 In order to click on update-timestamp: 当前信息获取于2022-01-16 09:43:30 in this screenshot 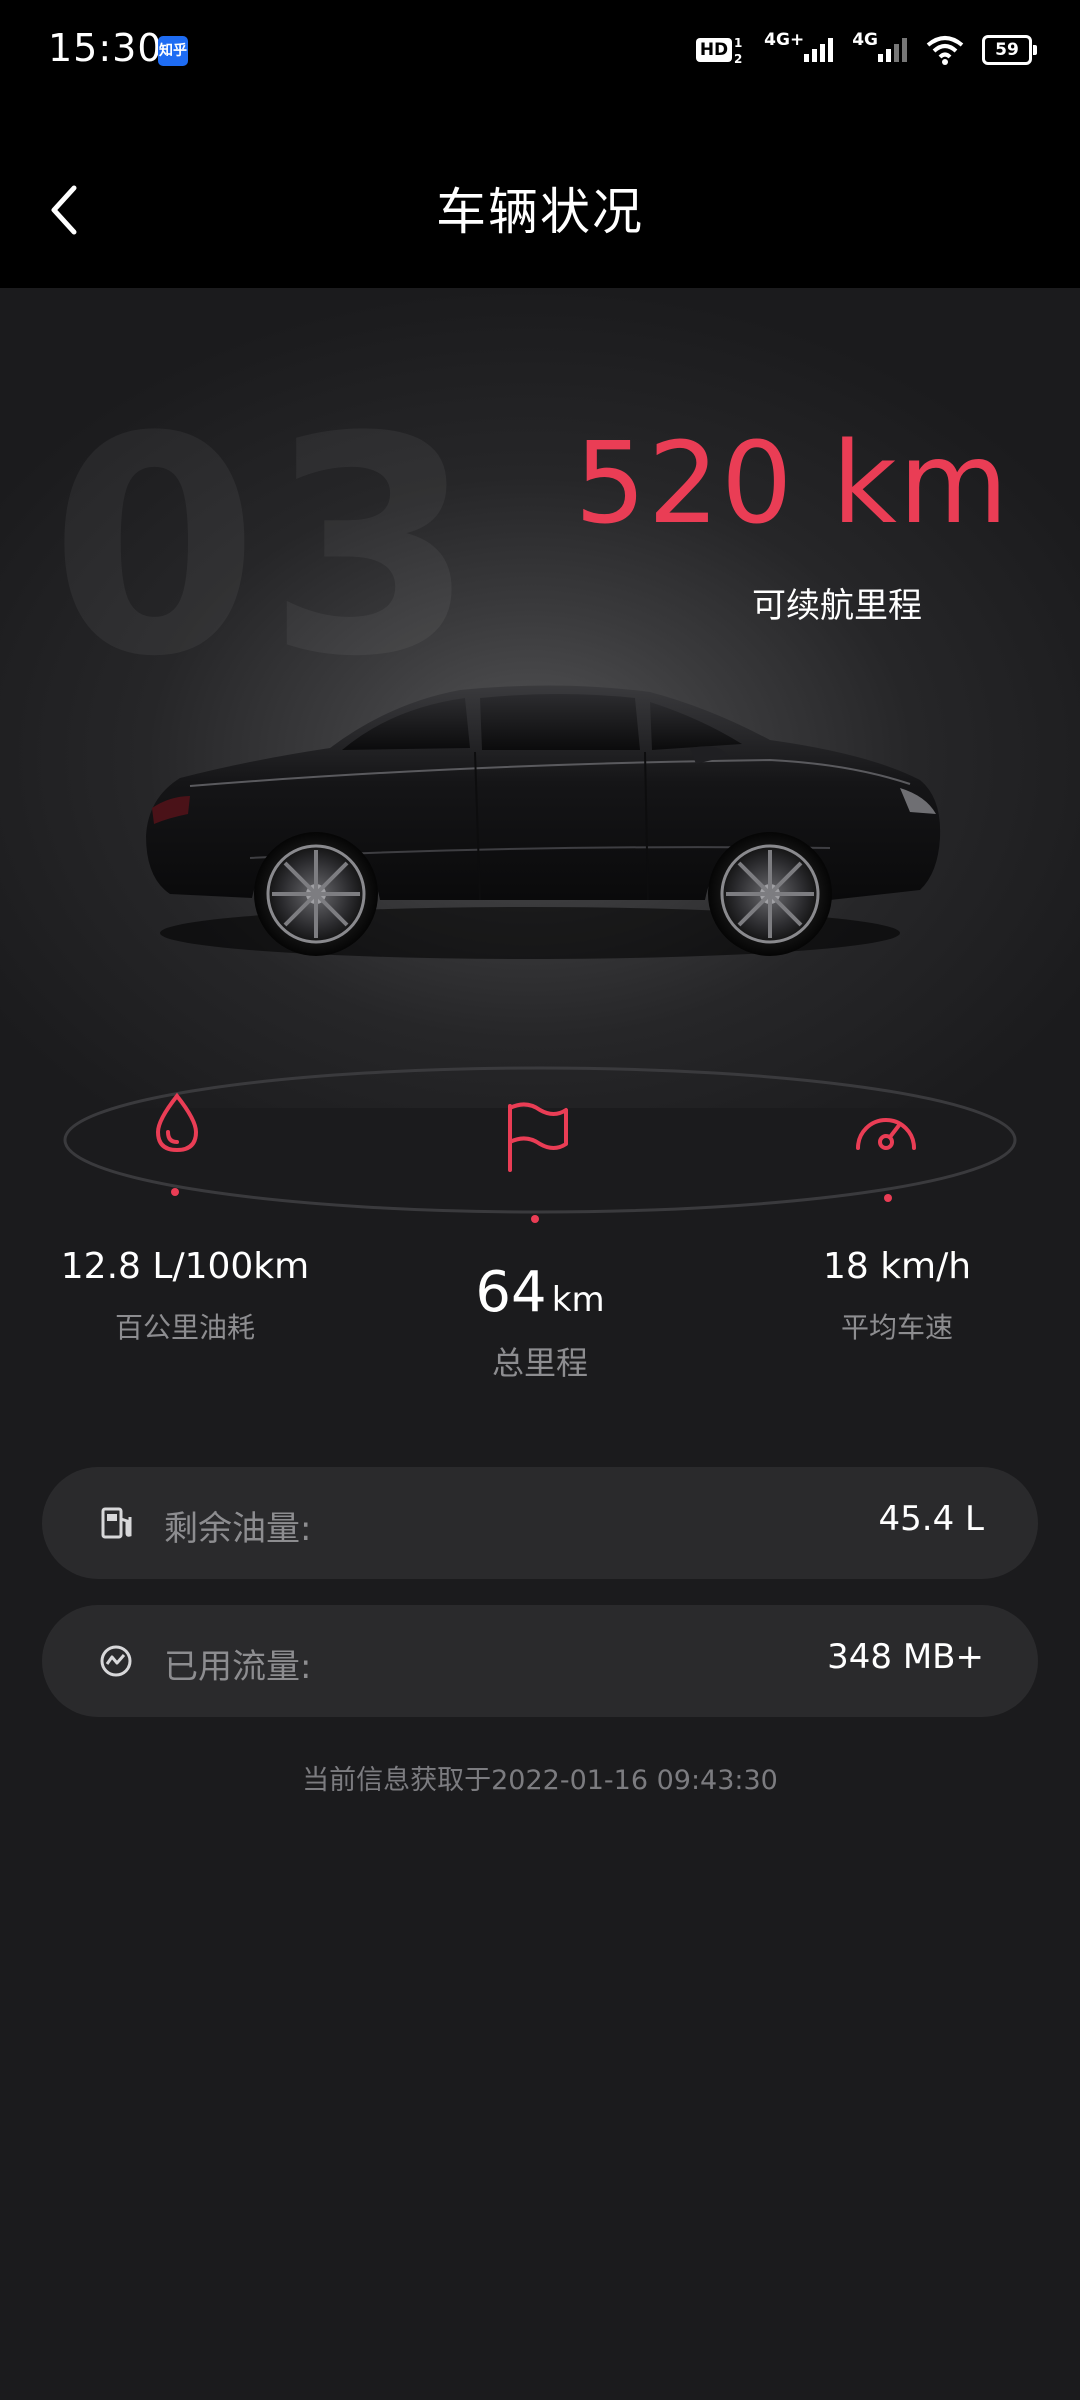, I will do `click(540, 1780)`.